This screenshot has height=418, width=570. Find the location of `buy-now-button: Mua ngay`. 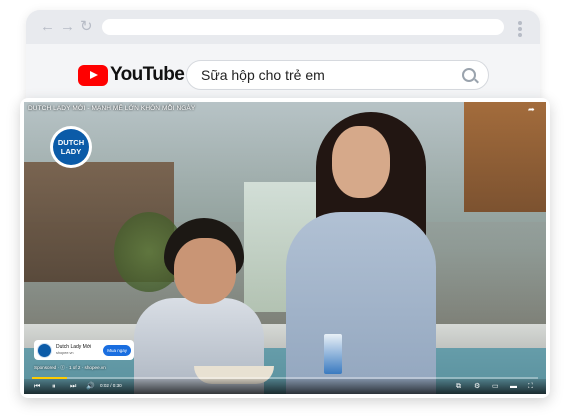

buy-now-button: Mua ngay is located at coordinates (117, 350).